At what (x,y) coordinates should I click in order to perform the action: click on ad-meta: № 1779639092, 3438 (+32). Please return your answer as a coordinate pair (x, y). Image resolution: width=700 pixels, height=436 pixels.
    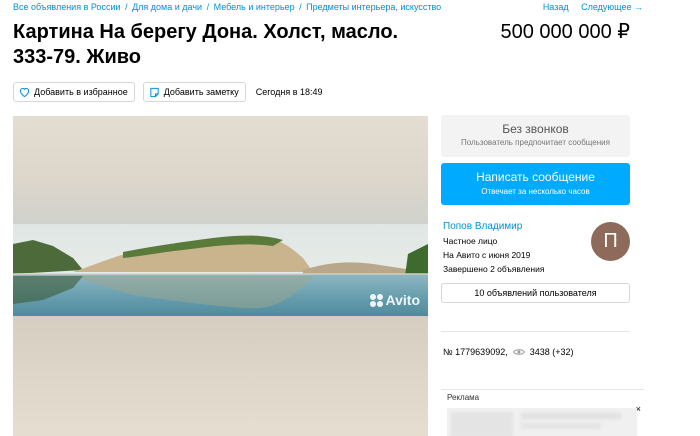
    Looking at the image, I should click on (508, 352).